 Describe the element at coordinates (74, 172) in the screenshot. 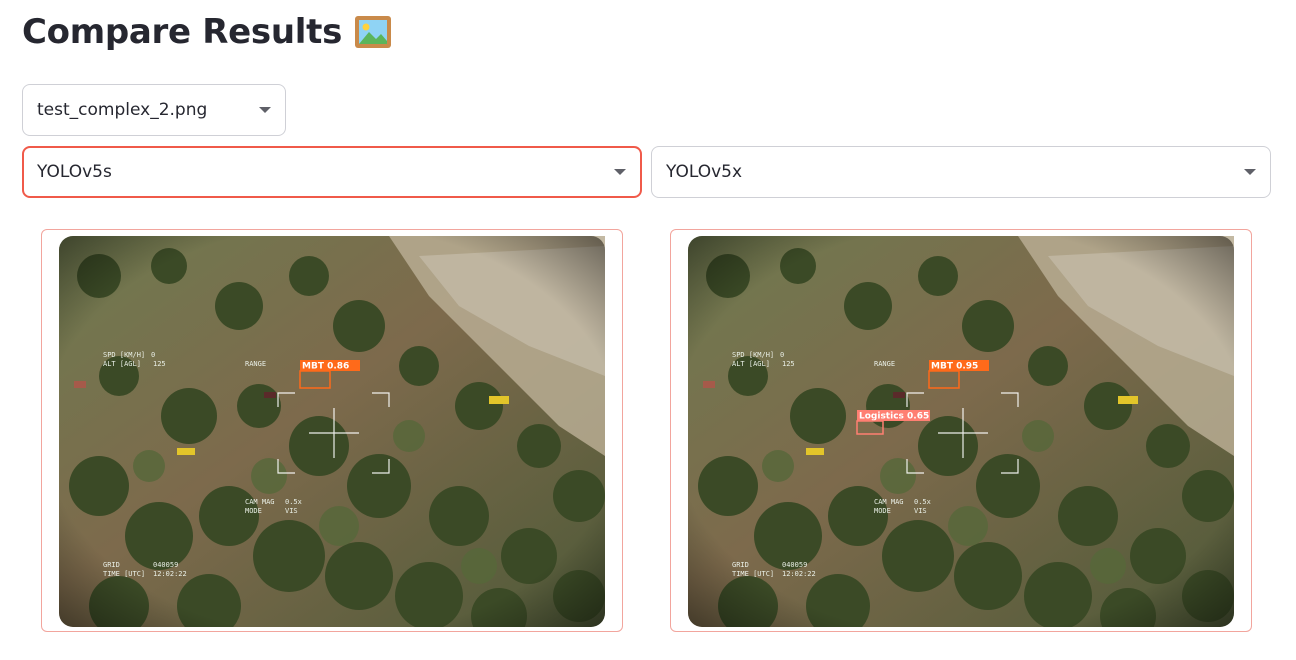

I see `model-left-select-value: YOLOv5s` at that location.